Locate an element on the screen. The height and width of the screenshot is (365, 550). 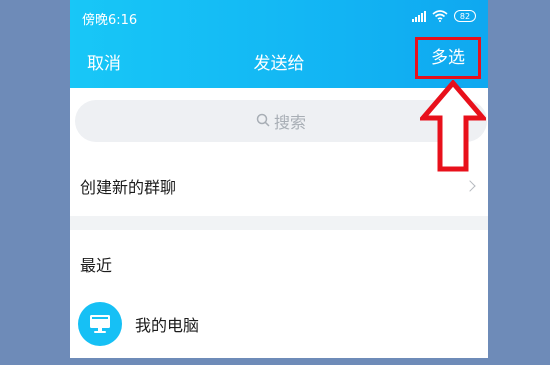
battery-icon: 82 is located at coordinates (465, 16).